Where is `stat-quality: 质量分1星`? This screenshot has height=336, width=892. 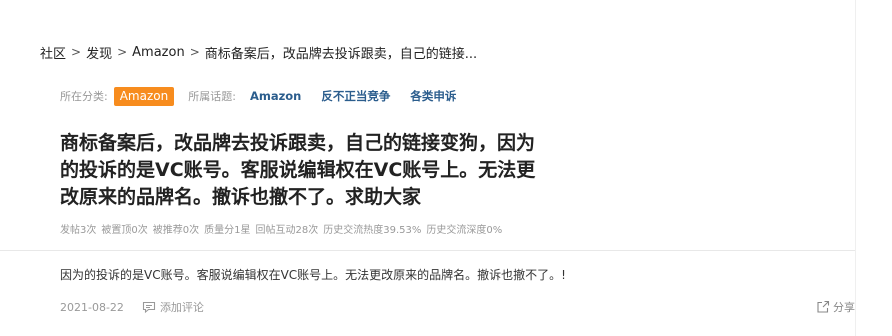
stat-quality: 质量分1星 is located at coordinates (227, 230).